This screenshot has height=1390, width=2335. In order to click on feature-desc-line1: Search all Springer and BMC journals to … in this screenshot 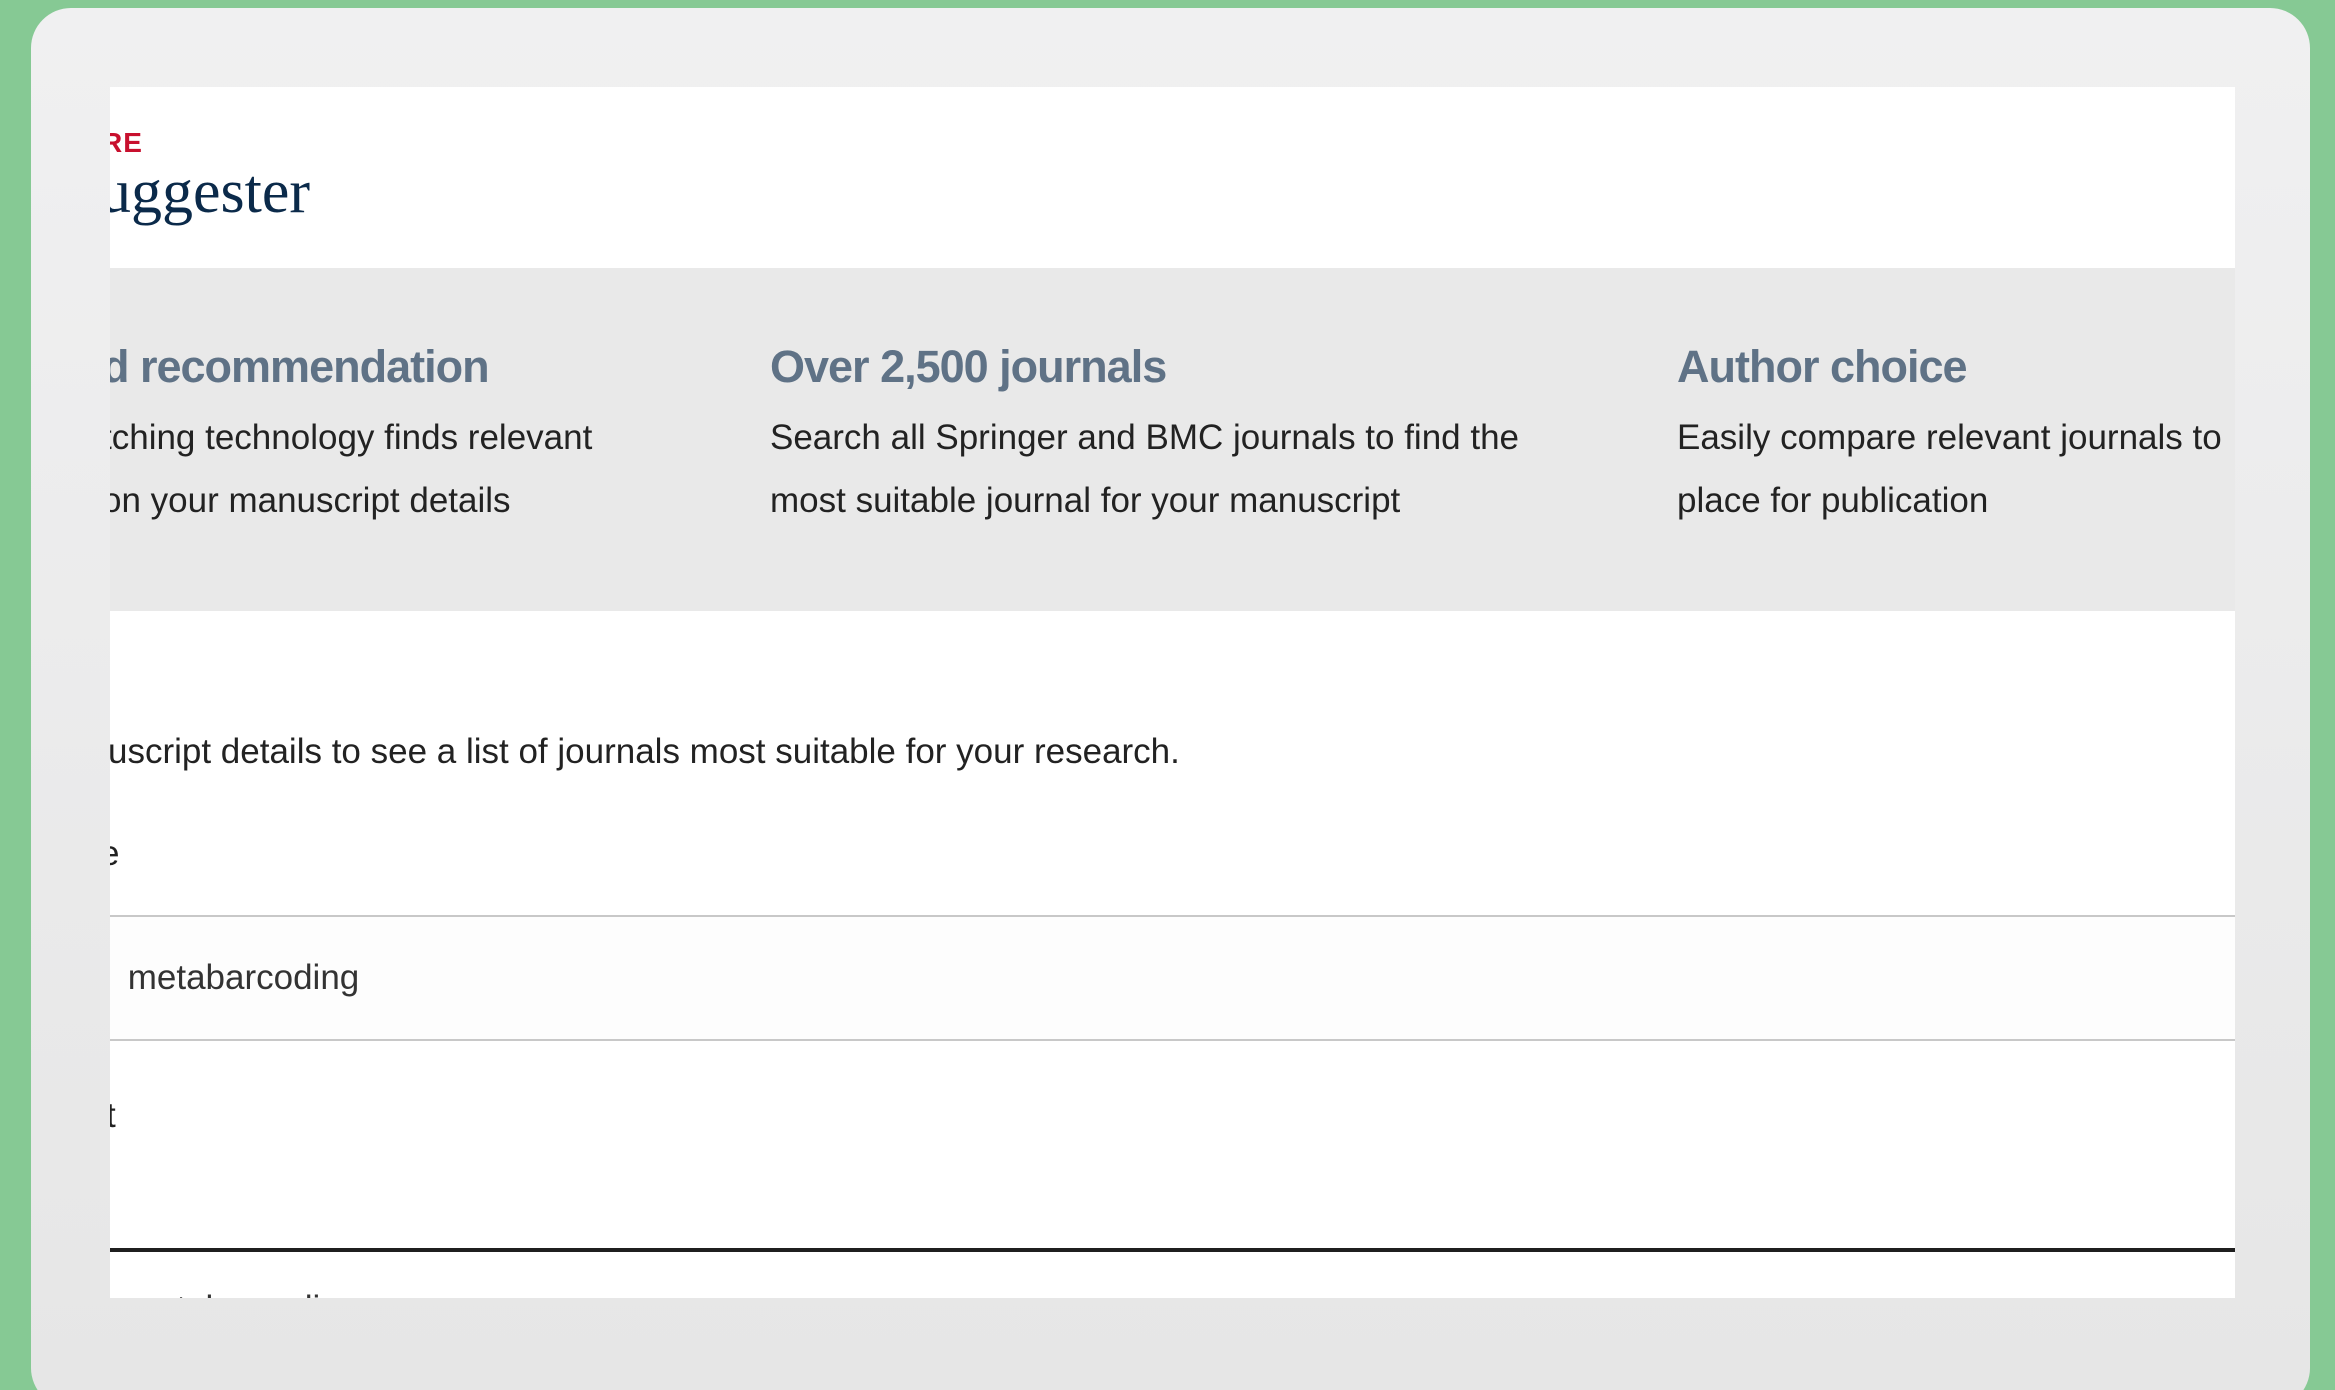, I will do `click(1145, 437)`.